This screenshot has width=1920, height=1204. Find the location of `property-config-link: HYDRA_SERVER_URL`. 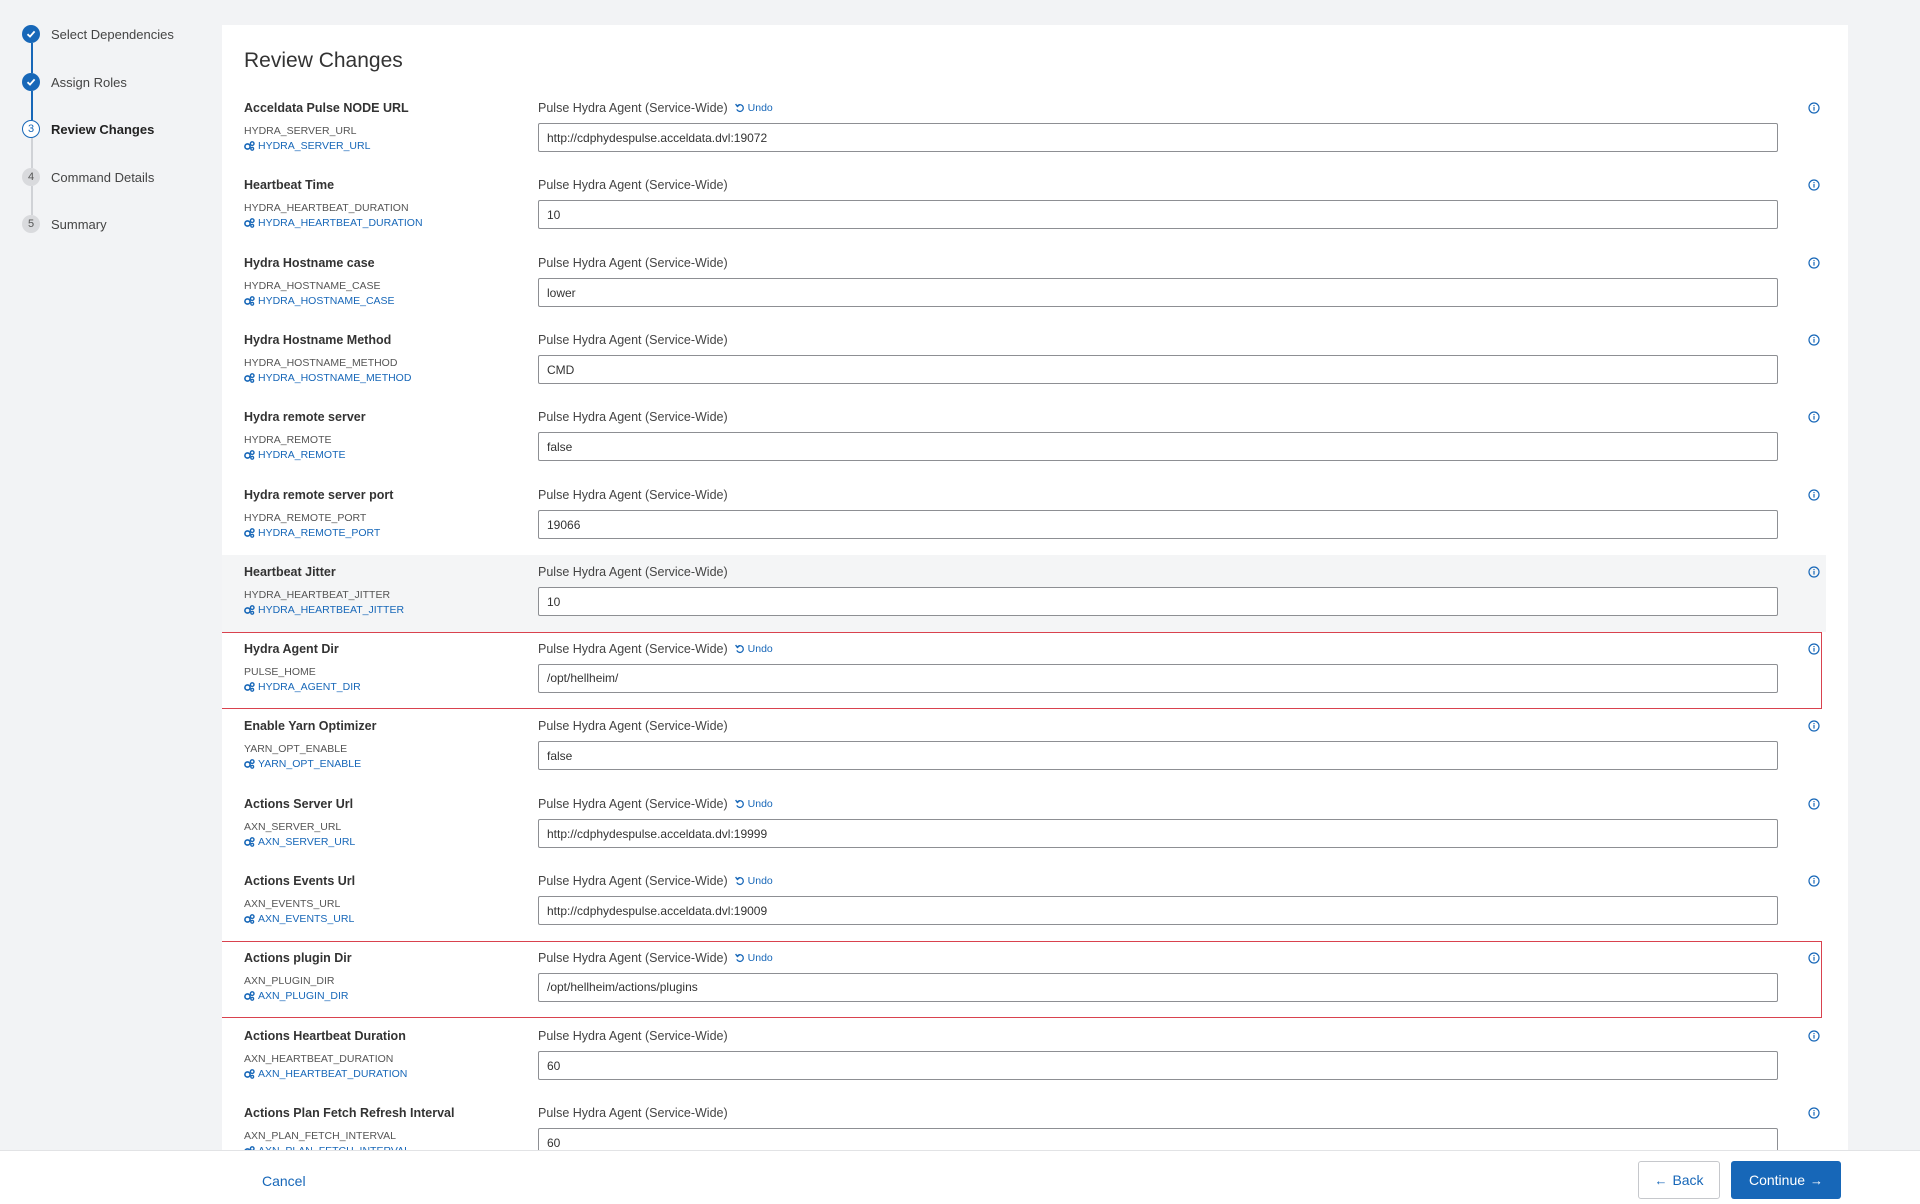

property-config-link: HYDRA_SERVER_URL is located at coordinates (307, 146).